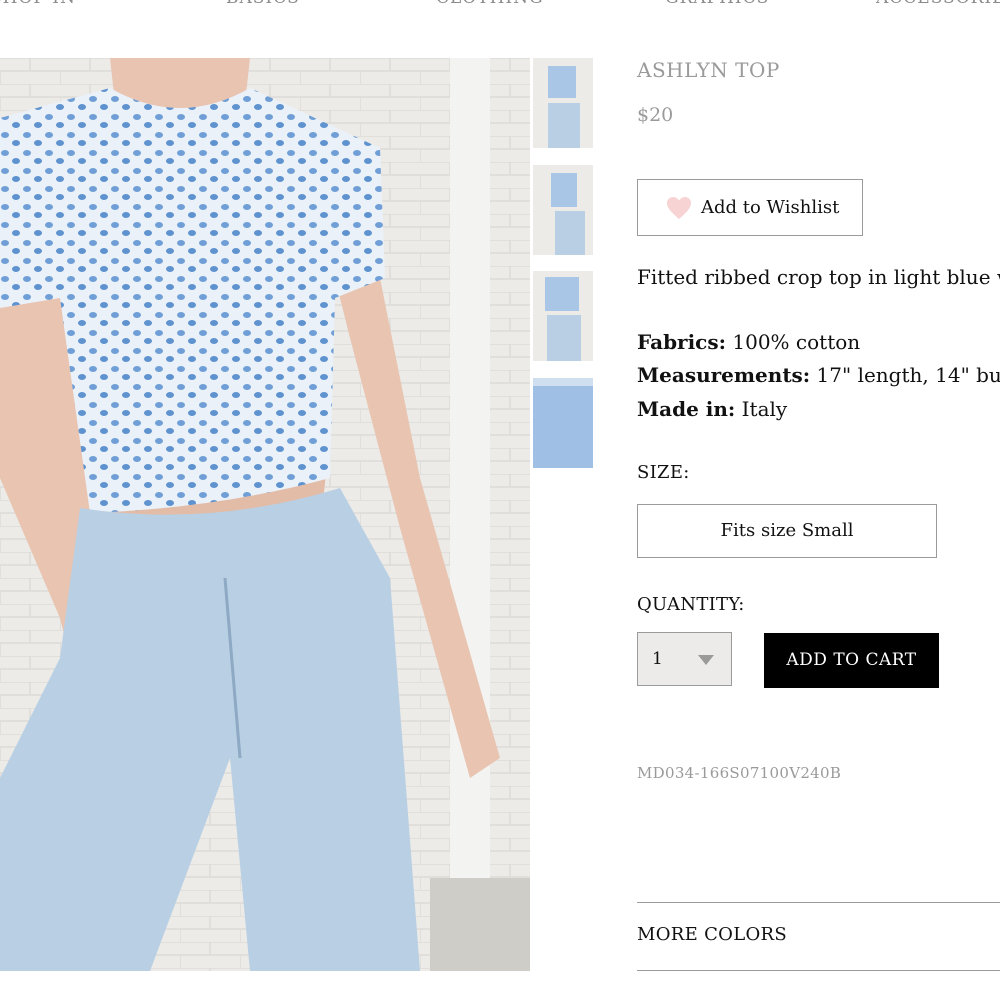  What do you see at coordinates (682, 342) in the screenshot?
I see `spec-label: Fabrics:` at bounding box center [682, 342].